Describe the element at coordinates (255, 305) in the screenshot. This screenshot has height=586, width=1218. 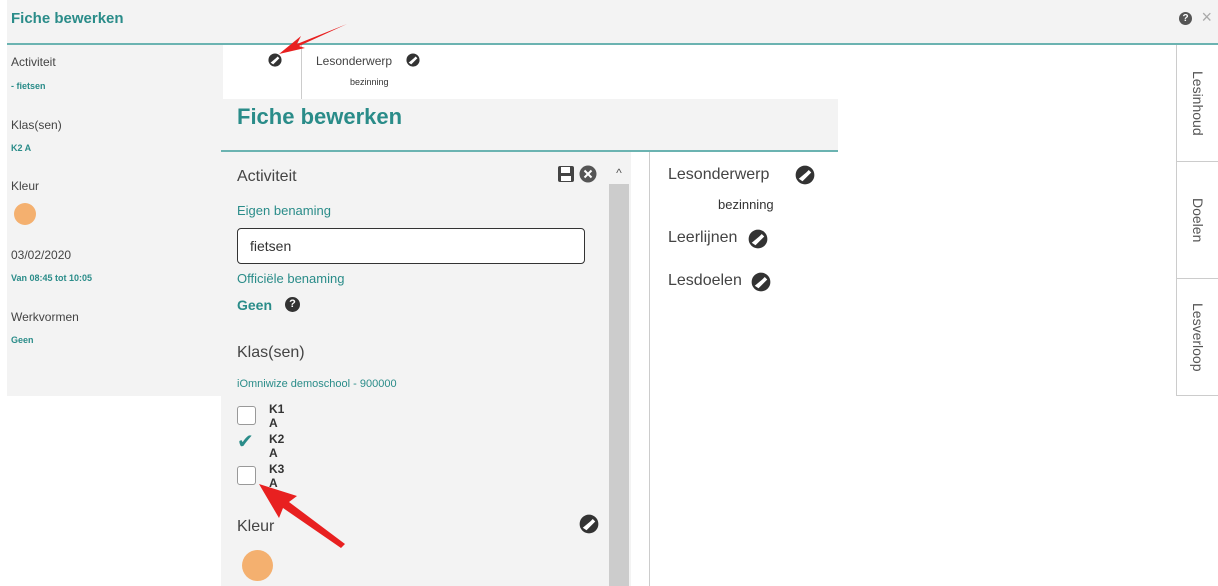
I see `officiele-benaming-value: Geen` at that location.